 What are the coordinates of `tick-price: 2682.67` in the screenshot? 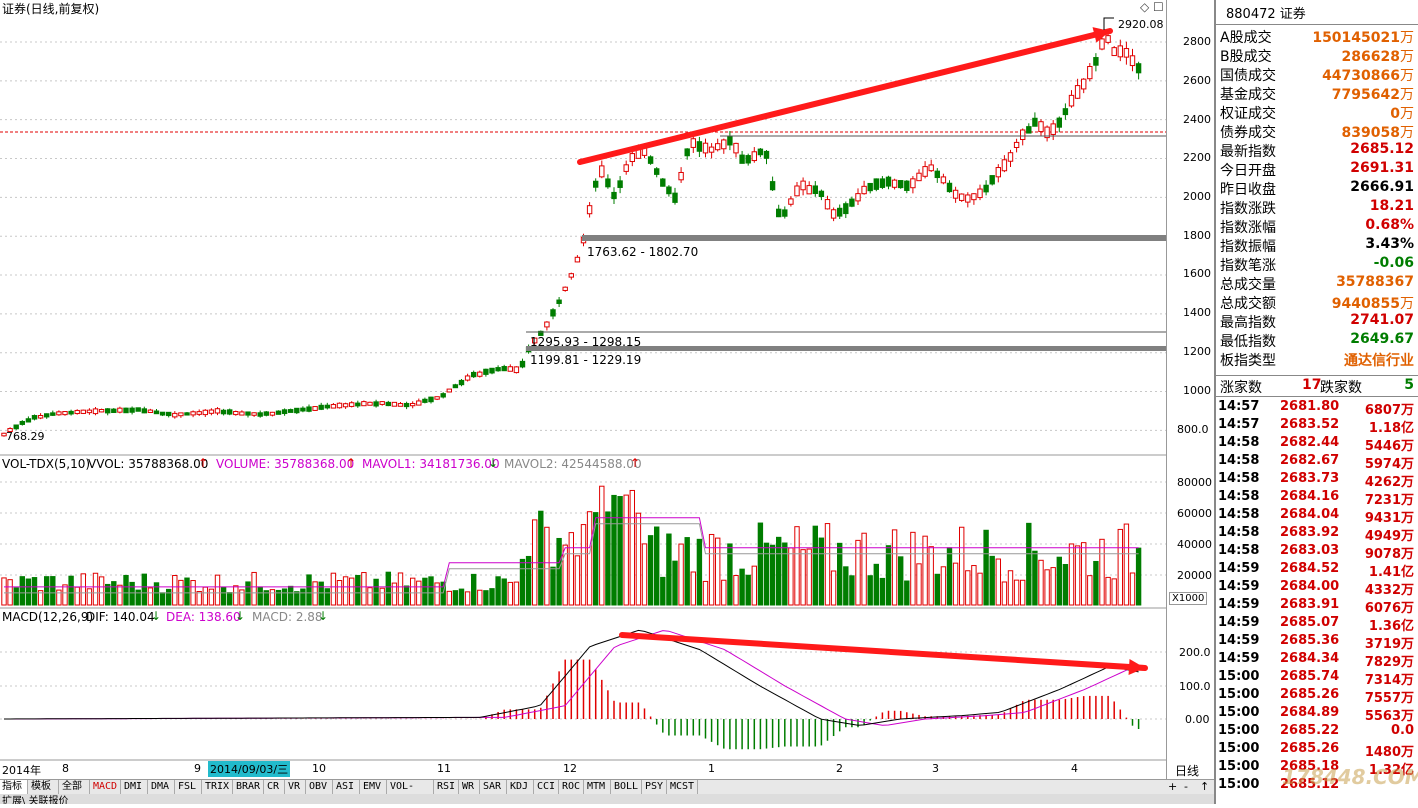 It's located at (1310, 460).